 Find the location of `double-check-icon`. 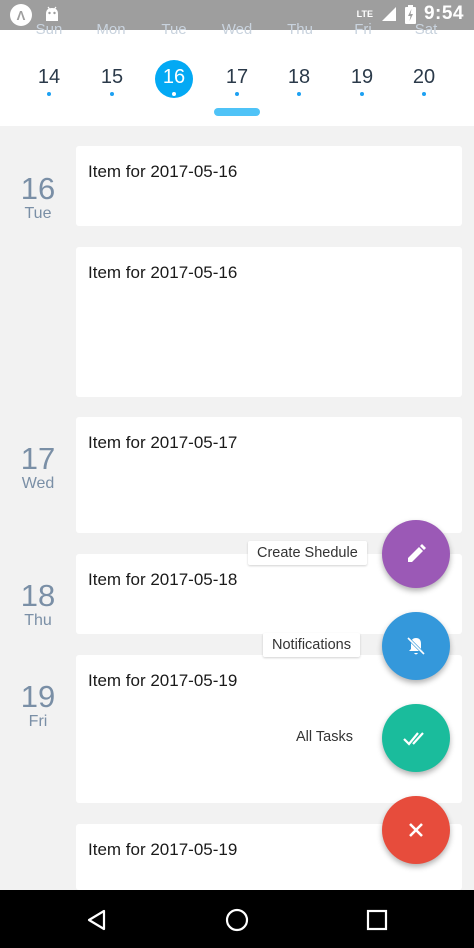

double-check-icon is located at coordinates (413, 739).